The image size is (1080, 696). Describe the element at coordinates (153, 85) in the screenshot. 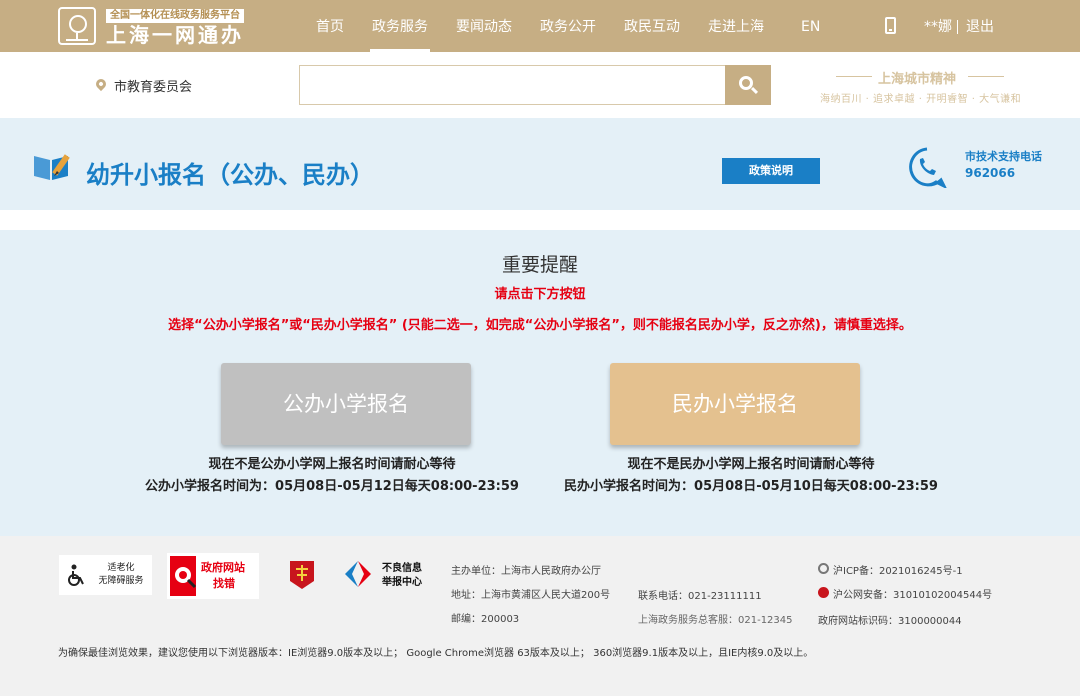

I see `location-label: 市教育委员会` at that location.